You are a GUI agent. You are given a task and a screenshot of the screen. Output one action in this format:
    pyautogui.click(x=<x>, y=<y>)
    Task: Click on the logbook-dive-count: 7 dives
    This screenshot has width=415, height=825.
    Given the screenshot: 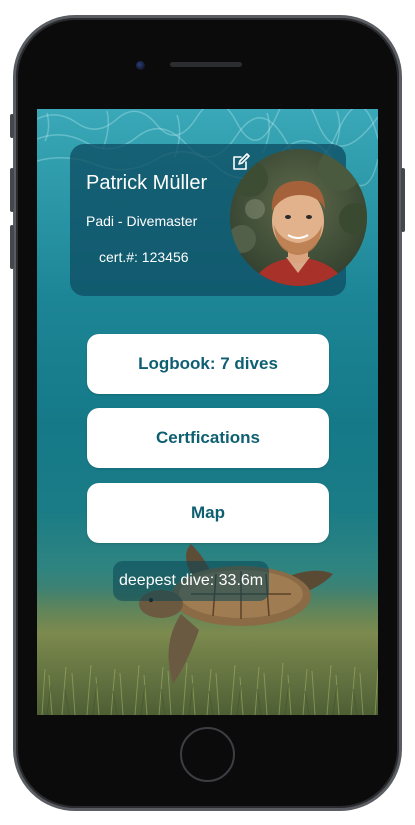 What is the action you would take?
    pyautogui.click(x=249, y=363)
    